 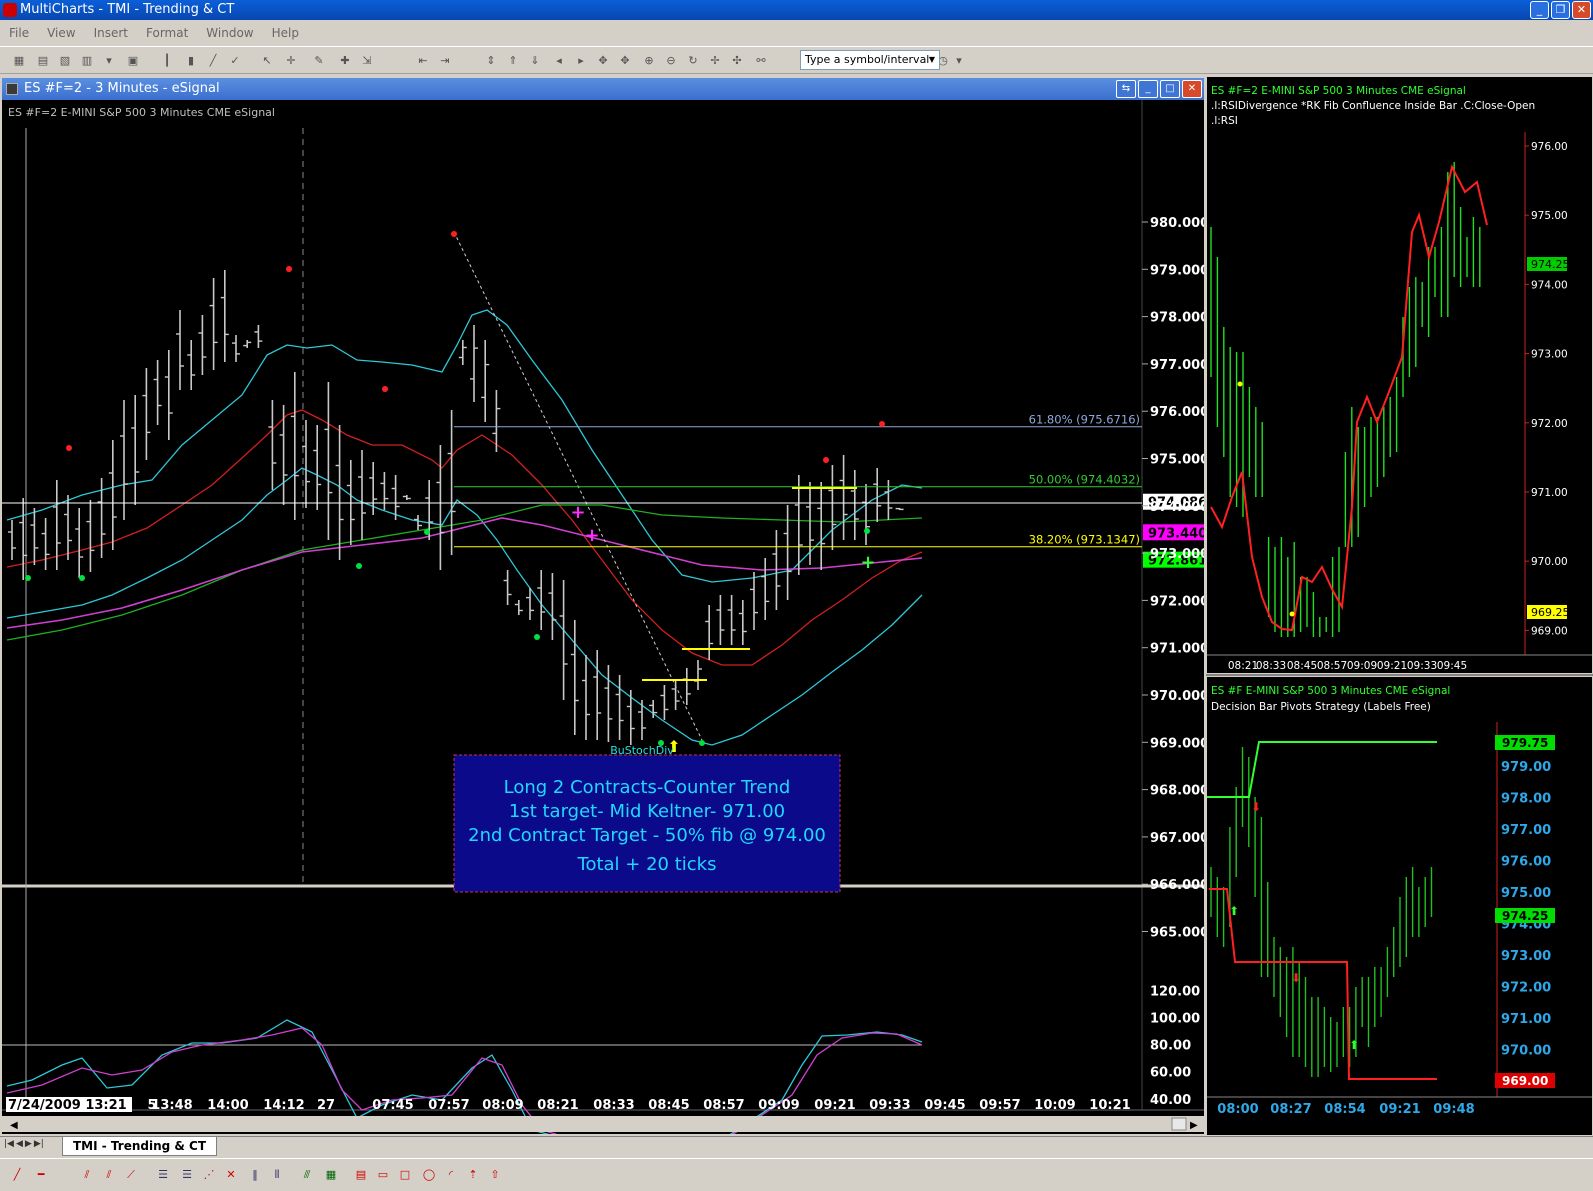 What do you see at coordinates (191, 61) in the screenshot?
I see `candle-icon: ▮` at bounding box center [191, 61].